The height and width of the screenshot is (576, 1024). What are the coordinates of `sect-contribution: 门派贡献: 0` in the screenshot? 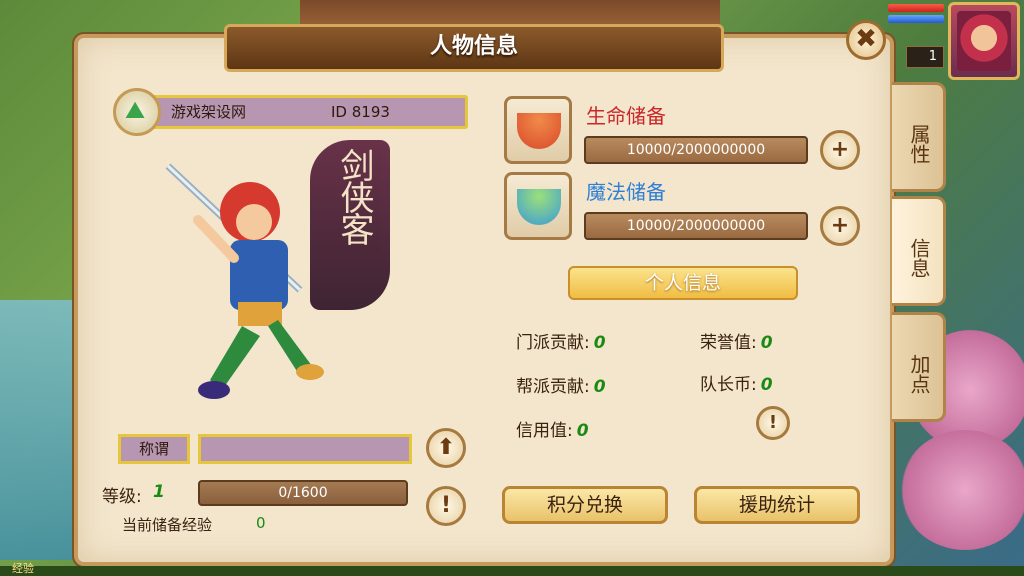 It's located at (561, 340).